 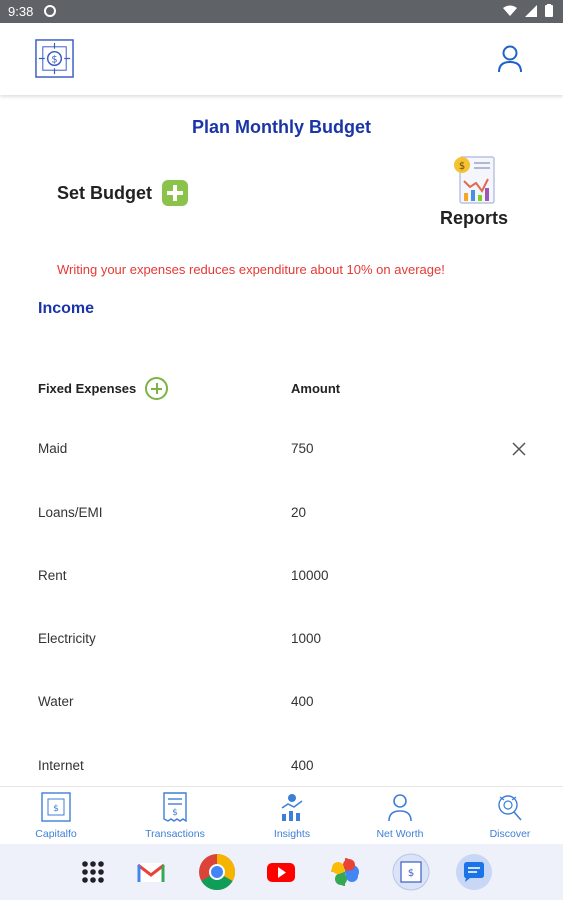 I want to click on fixed-expenses-header: Fixed Expenses Amount, so click(x=288, y=389).